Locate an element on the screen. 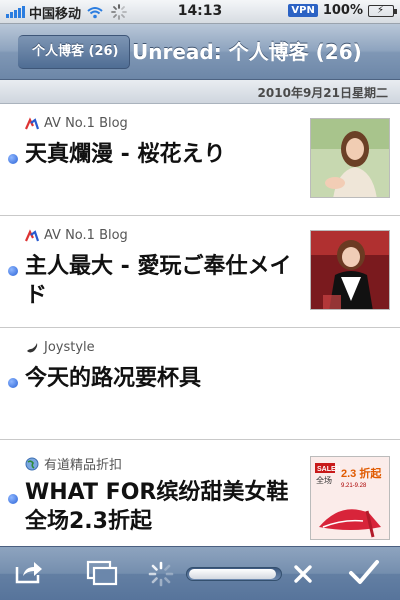 Image resolution: width=400 pixels, height=600 pixels. bottom-toolbar is located at coordinates (200, 573).